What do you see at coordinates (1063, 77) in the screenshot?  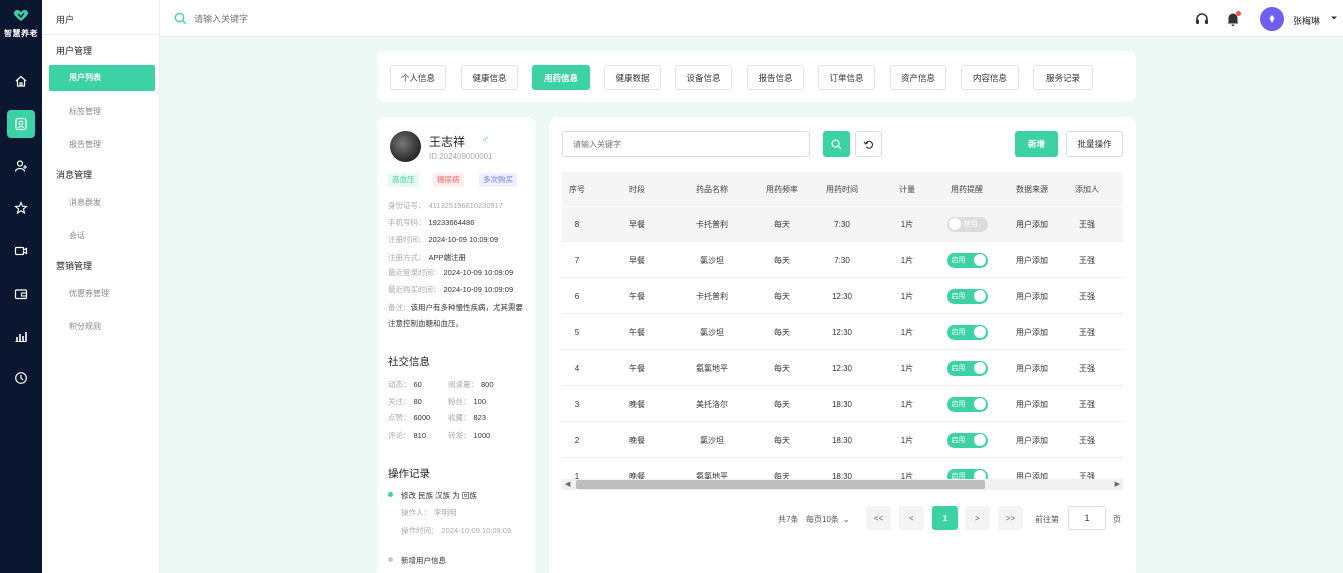 I see `tab-service-records: 服务记录` at bounding box center [1063, 77].